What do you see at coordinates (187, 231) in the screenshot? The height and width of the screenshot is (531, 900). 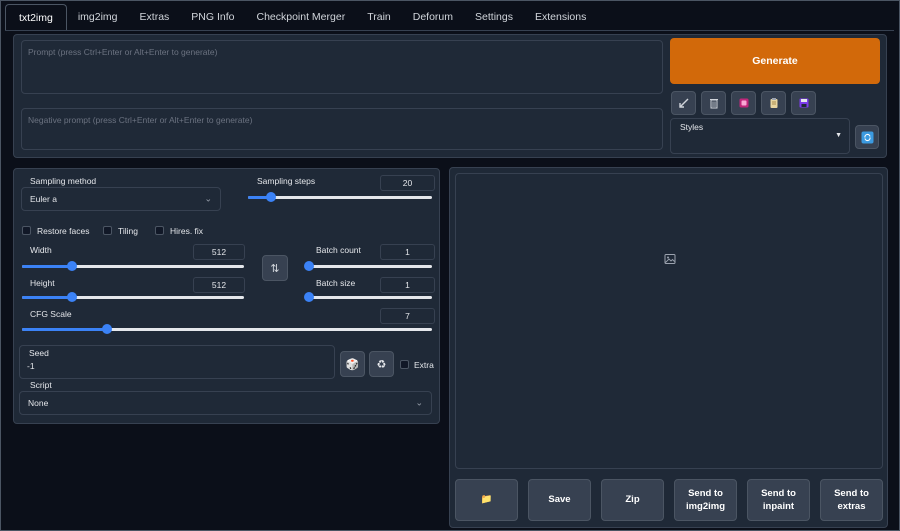 I see `hires-fix-label: Hires. fix` at bounding box center [187, 231].